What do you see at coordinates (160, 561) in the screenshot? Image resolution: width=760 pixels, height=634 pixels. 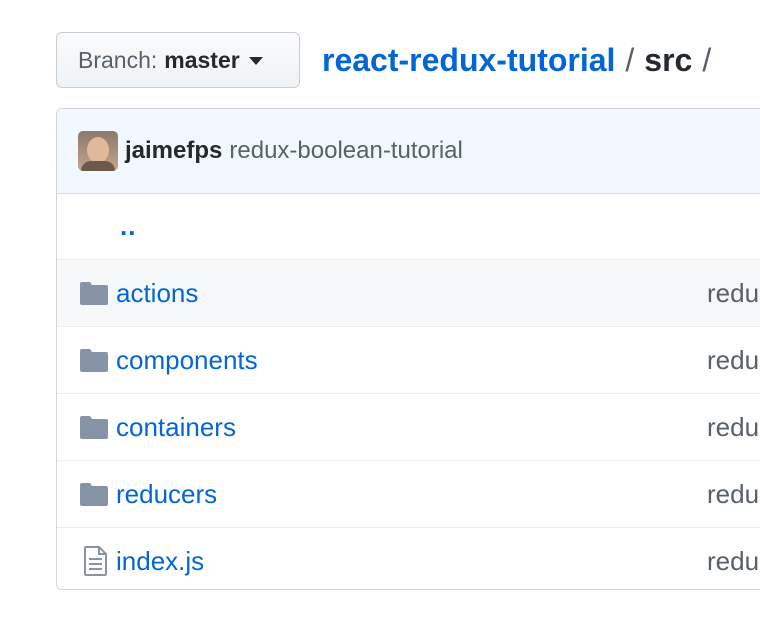 I see `file-name-link: index.js` at bounding box center [160, 561].